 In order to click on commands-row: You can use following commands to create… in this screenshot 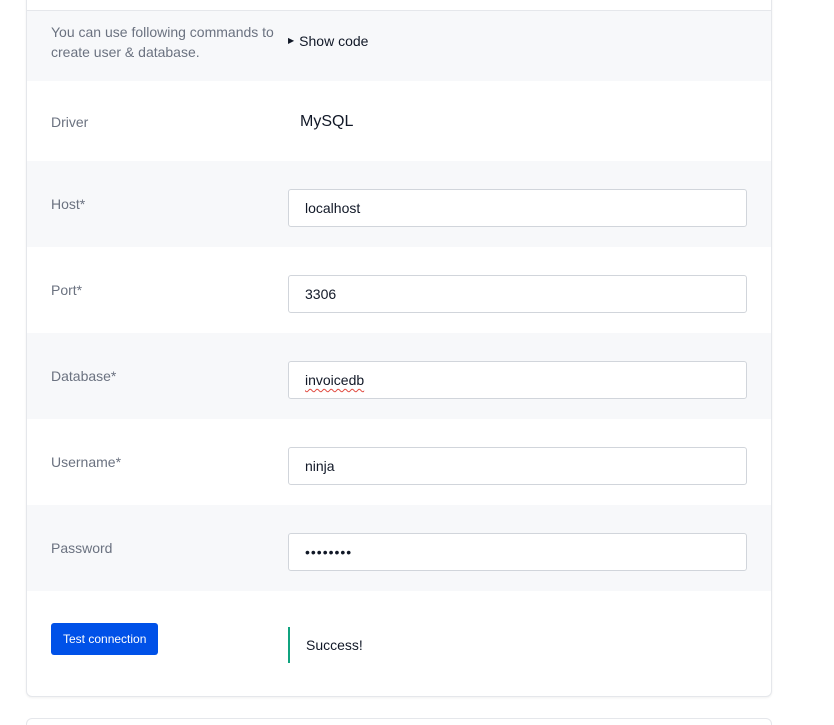, I will do `click(399, 46)`.